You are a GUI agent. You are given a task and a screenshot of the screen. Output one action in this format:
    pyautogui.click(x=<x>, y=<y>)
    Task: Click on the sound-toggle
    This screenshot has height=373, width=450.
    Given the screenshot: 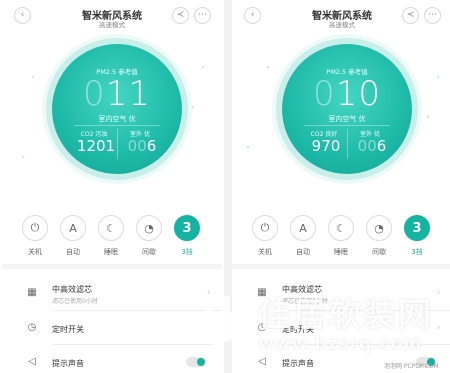 What is the action you would take?
    pyautogui.click(x=196, y=362)
    